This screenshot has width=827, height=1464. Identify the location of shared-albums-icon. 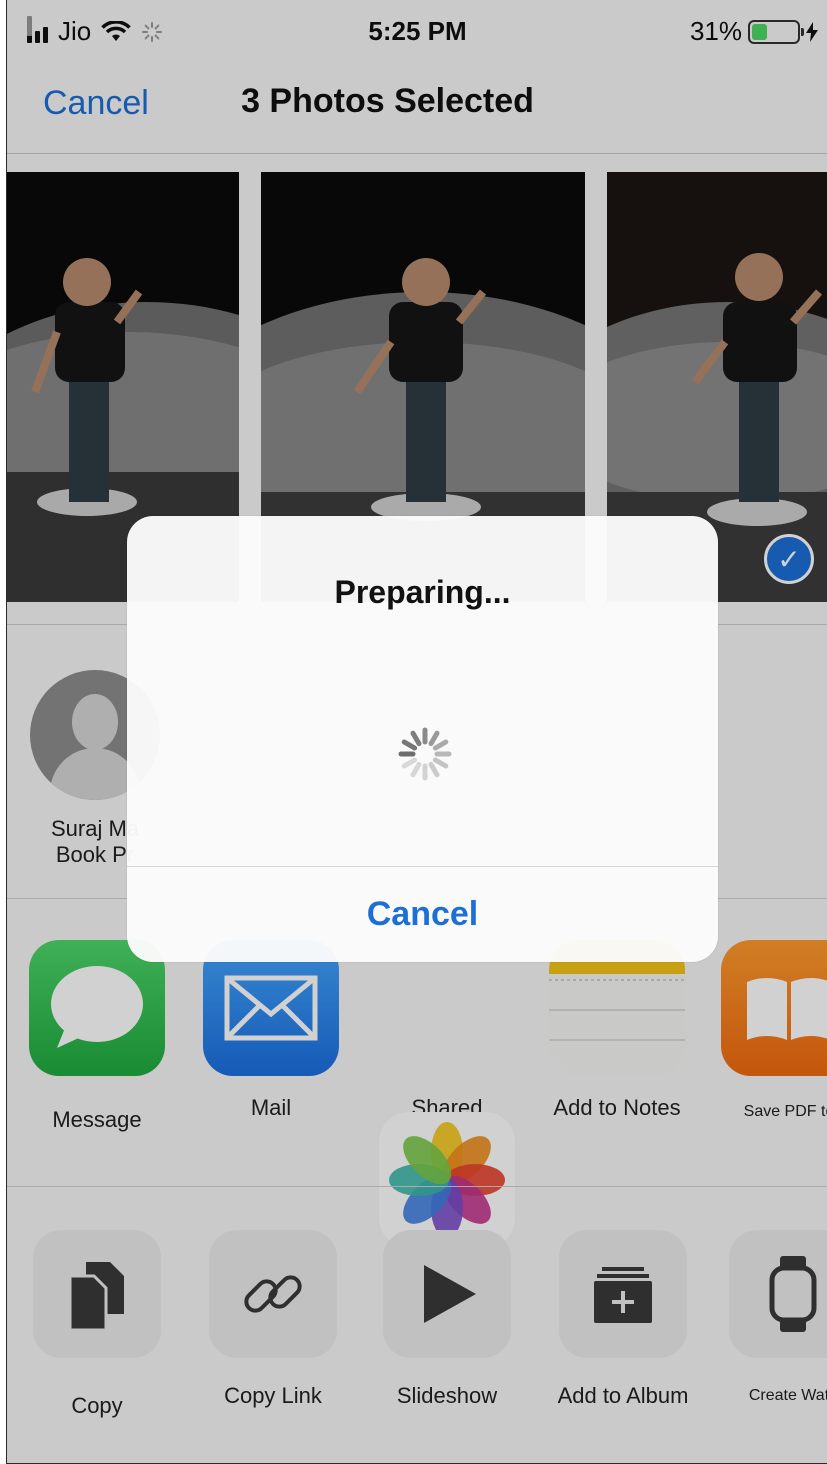
(447, 1180).